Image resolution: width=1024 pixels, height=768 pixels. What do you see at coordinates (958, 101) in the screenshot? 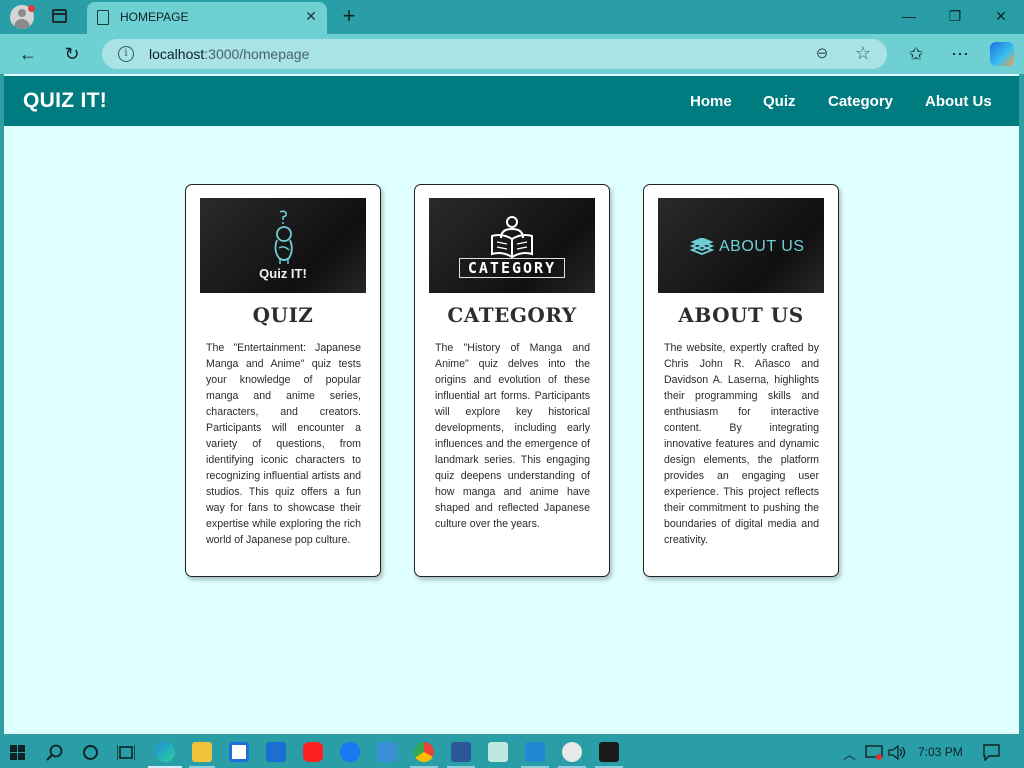
I see `nav-link-about-us: About Us` at bounding box center [958, 101].